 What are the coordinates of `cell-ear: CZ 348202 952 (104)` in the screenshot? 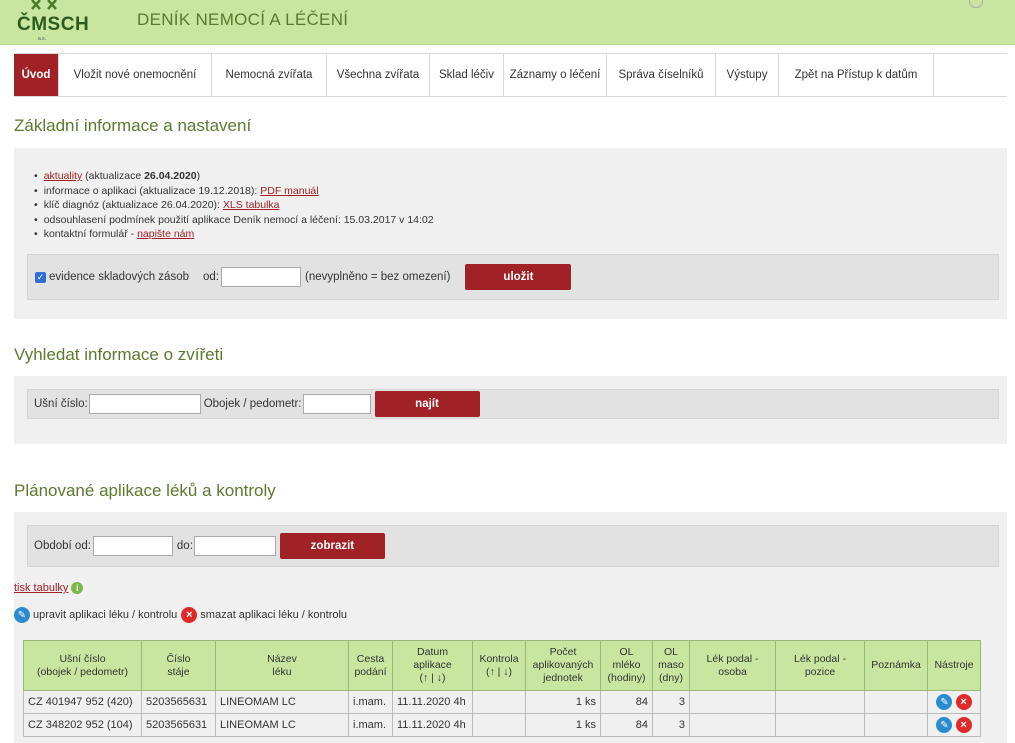 It's located at (82, 725).